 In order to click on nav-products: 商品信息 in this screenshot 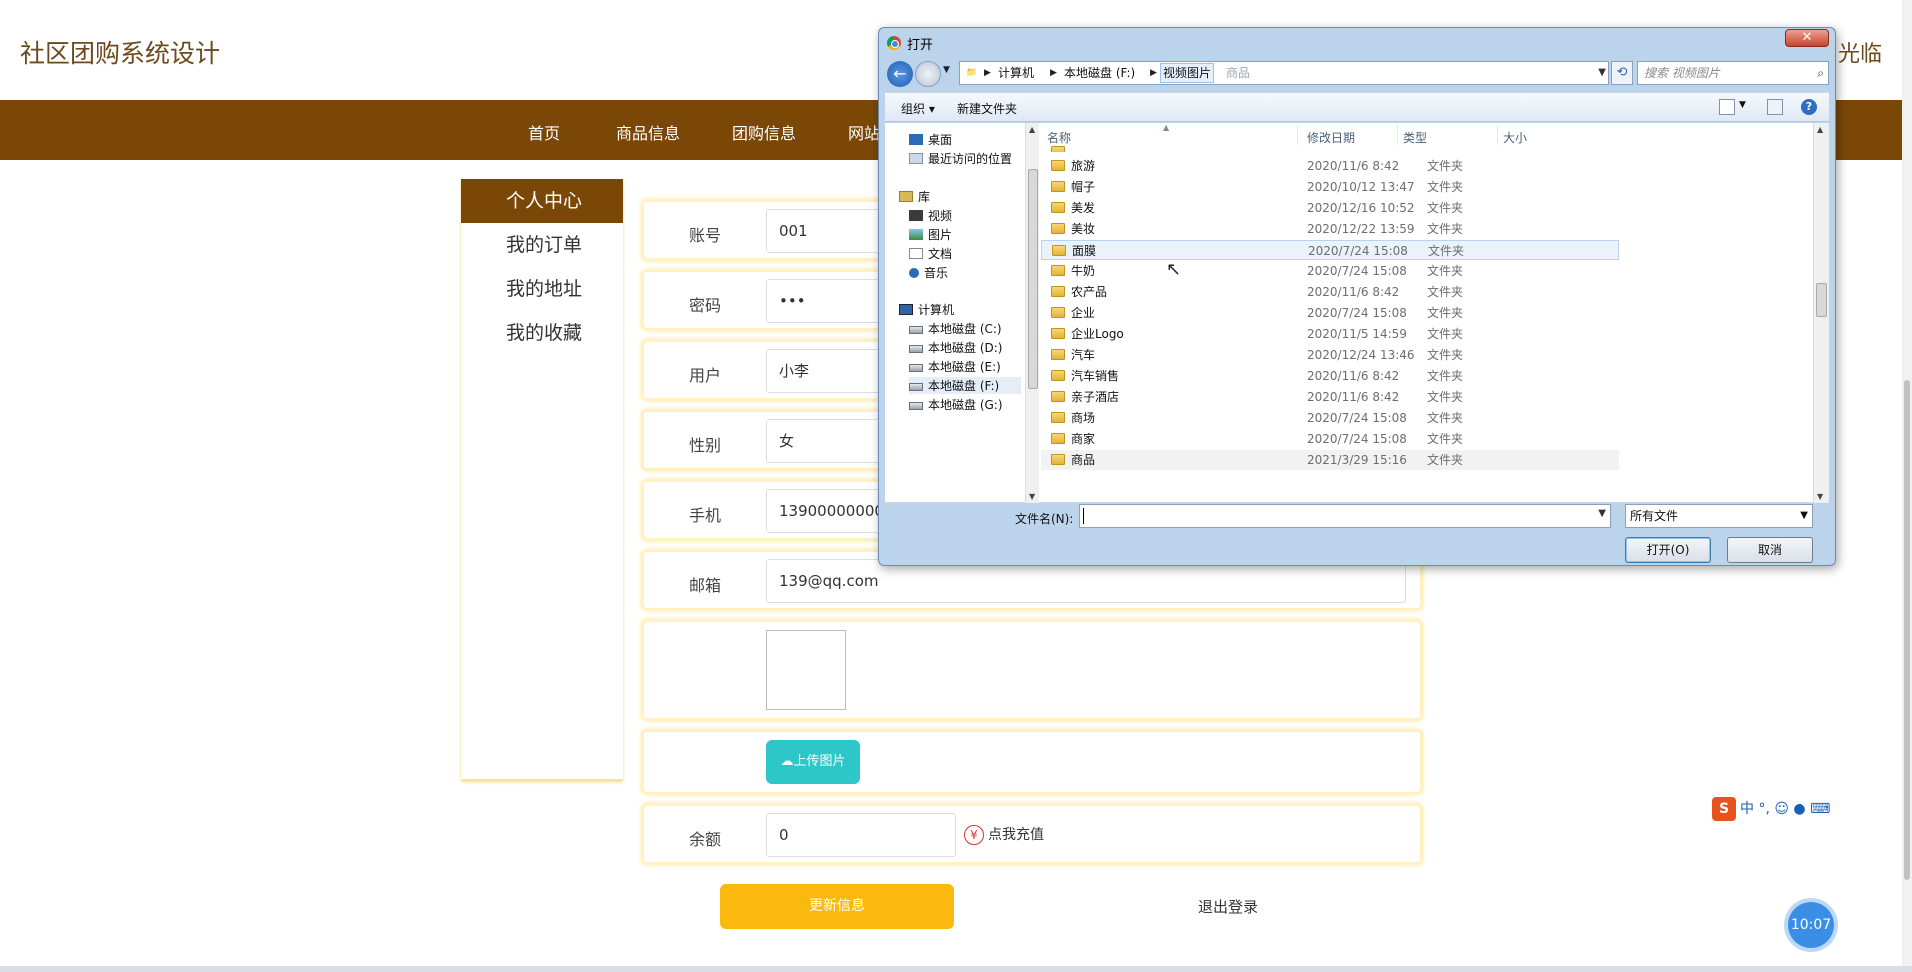, I will do `click(648, 132)`.